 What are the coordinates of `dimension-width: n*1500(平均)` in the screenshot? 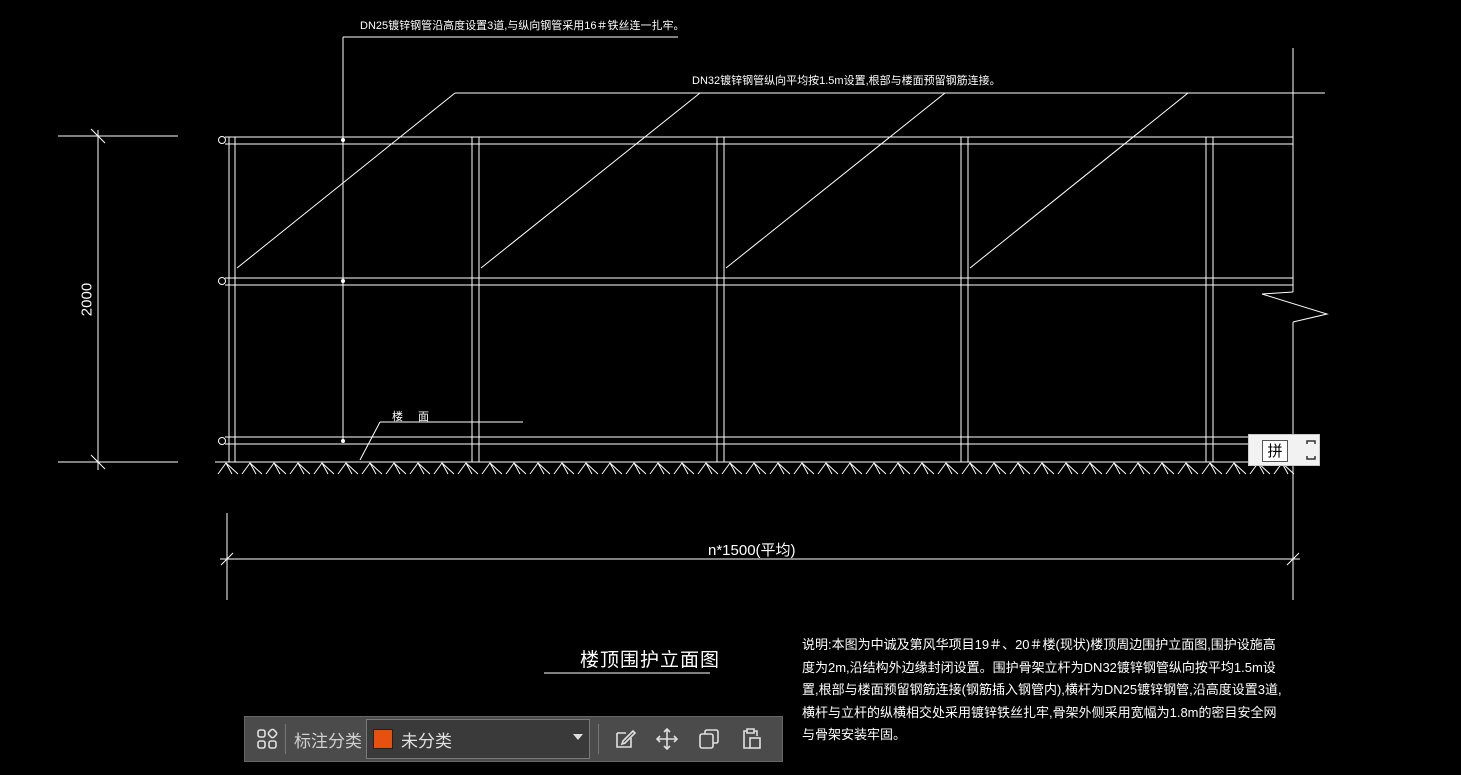 It's located at (752, 550).